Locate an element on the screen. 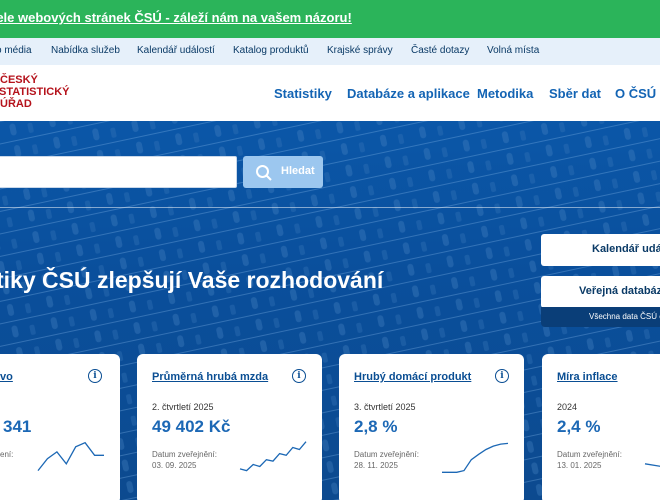 This screenshot has width=660, height=500. hero-divider is located at coordinates (330, 207).